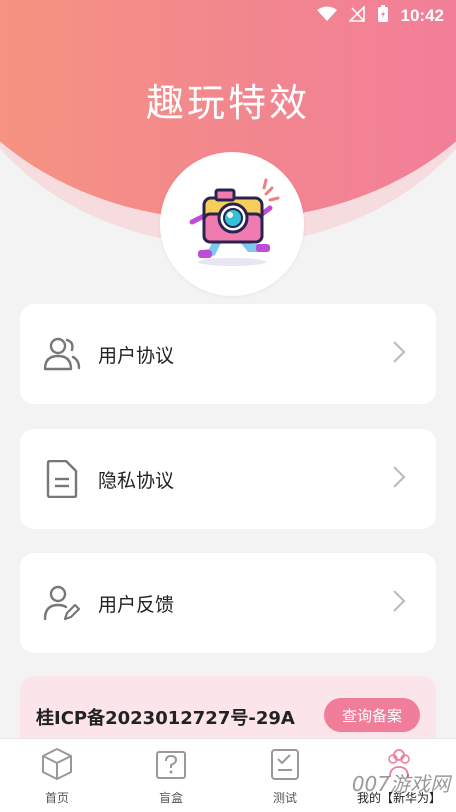 The width and height of the screenshot is (456, 812). Describe the element at coordinates (356, 15) in the screenshot. I see `no-signal-icon` at that location.